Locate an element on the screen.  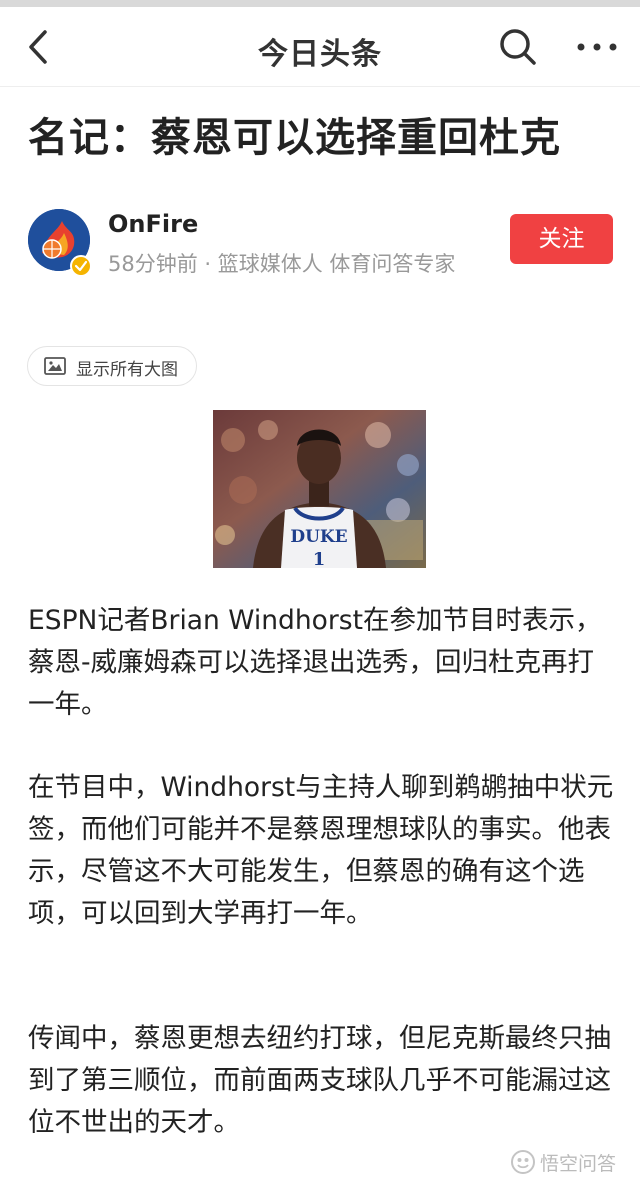
watermark: 悟空问答 is located at coordinates (563, 1162).